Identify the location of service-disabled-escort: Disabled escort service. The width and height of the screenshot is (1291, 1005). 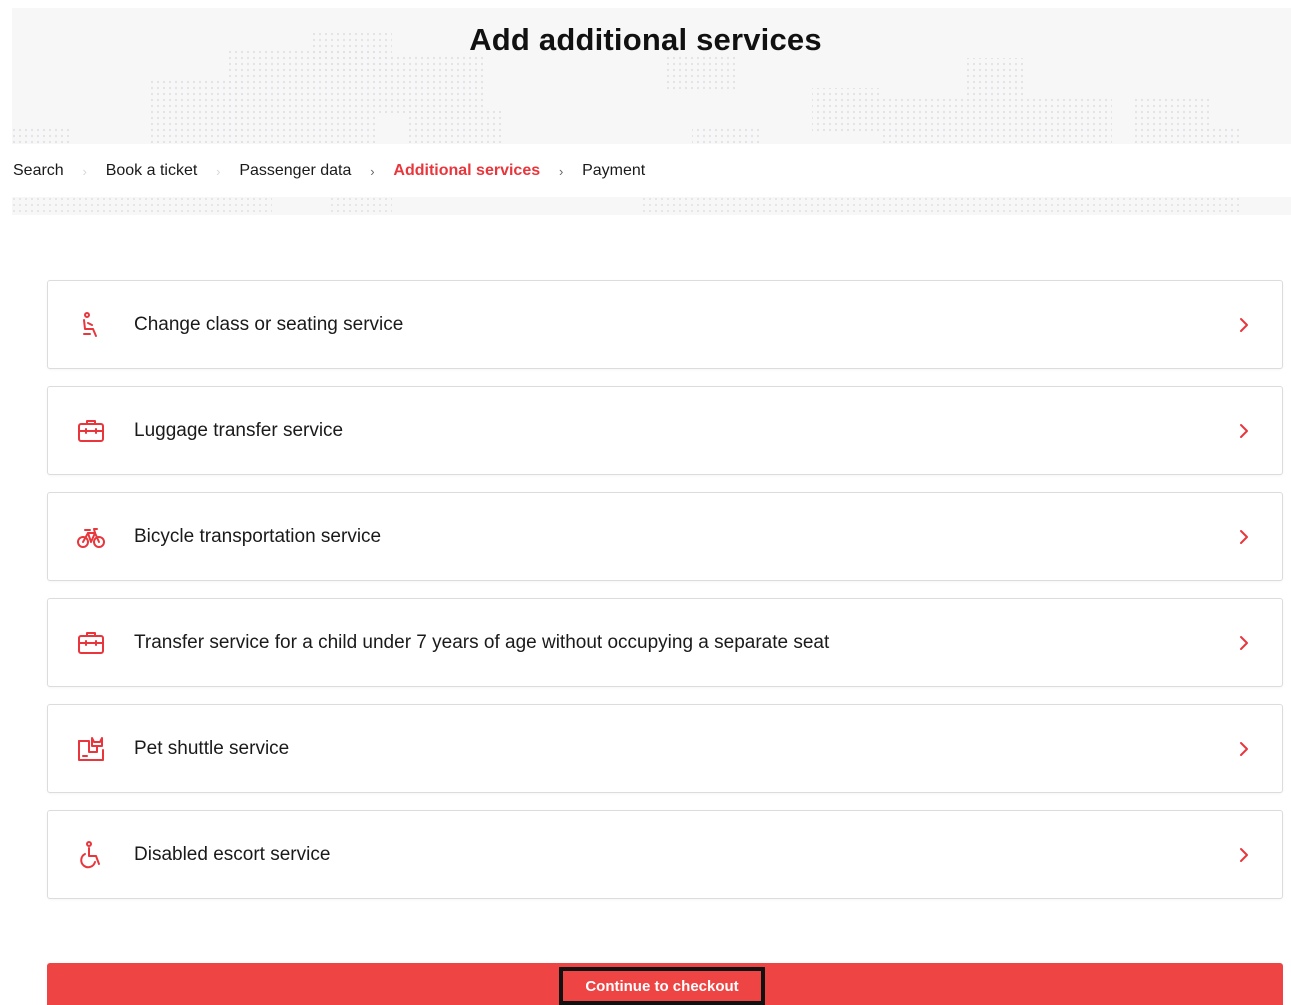
(665, 854).